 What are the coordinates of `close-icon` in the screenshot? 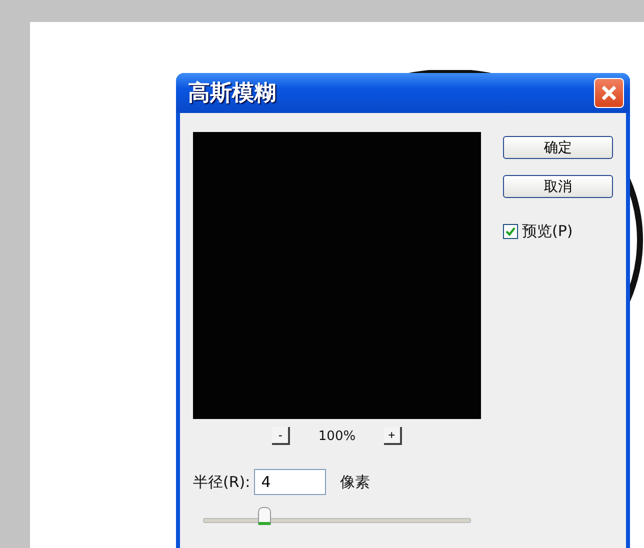 It's located at (609, 93).